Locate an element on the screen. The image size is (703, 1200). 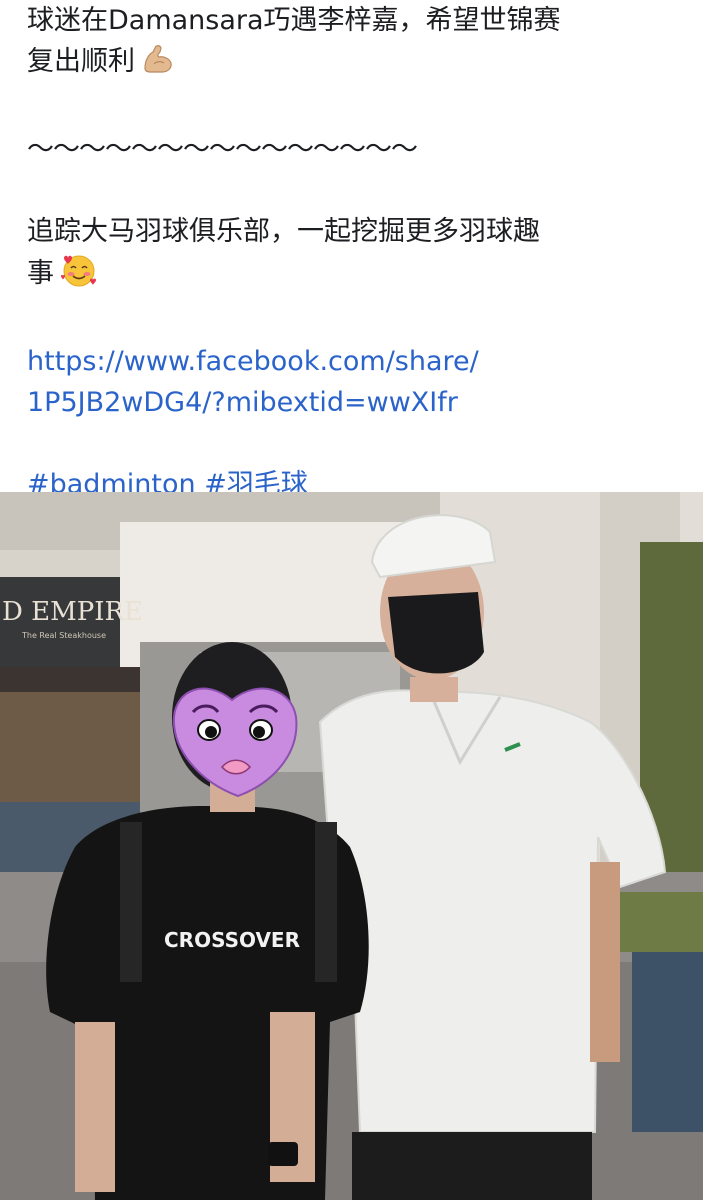
follow-line-2: 事 is located at coordinates (357, 276).